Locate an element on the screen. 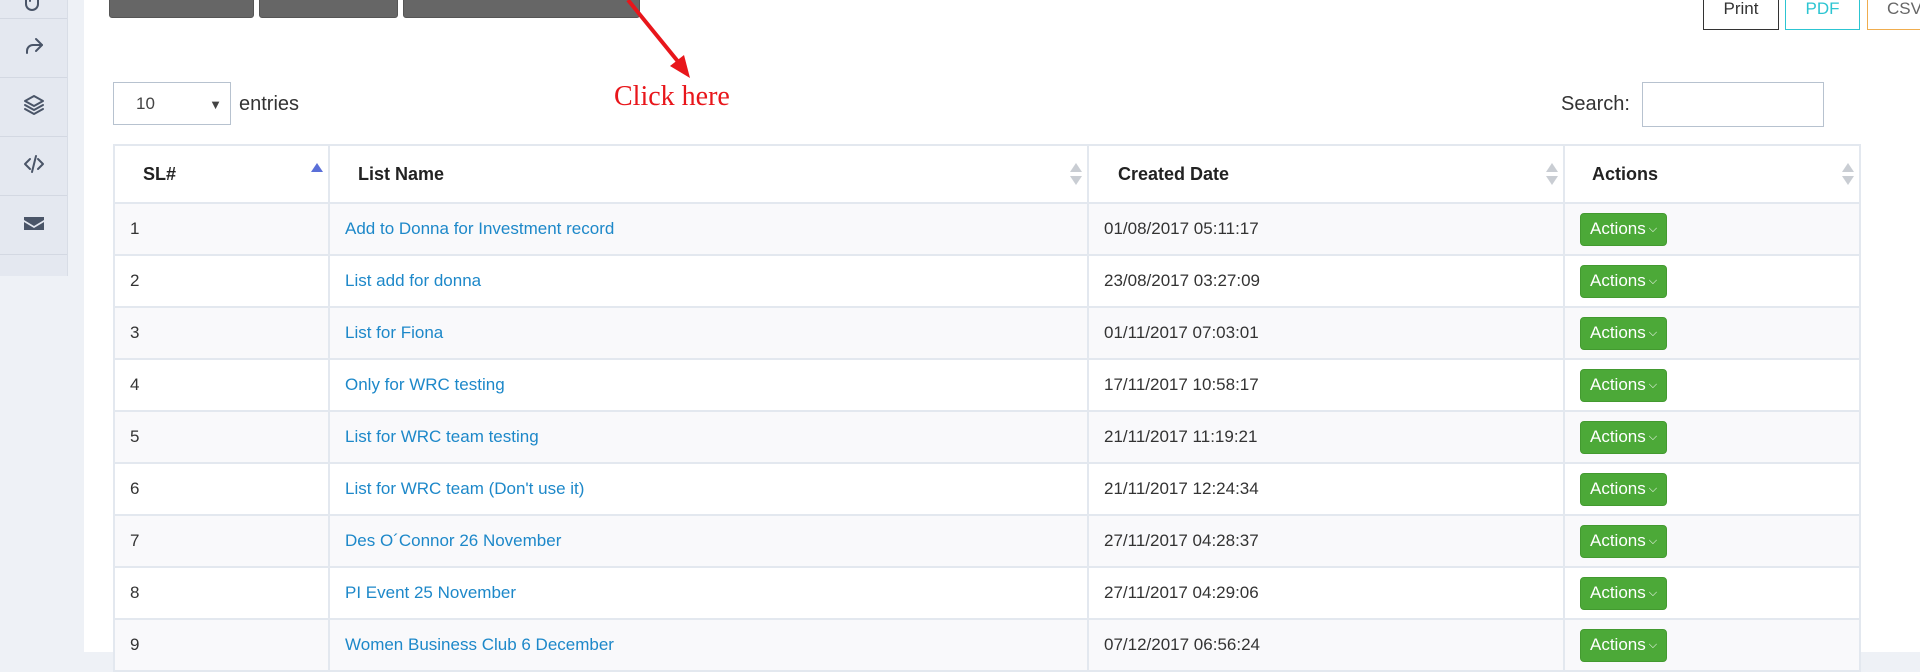  cell-sl: 6 is located at coordinates (221, 489).